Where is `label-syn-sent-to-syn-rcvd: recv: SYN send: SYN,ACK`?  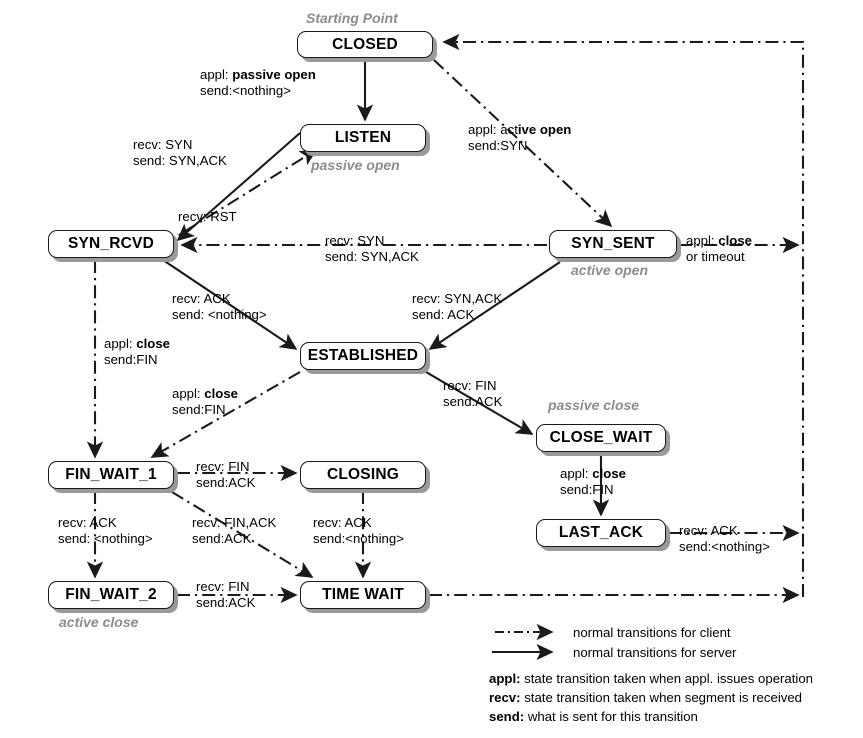
label-syn-sent-to-syn-rcvd: recv: SYN send: SYN,ACK is located at coordinates (372, 248).